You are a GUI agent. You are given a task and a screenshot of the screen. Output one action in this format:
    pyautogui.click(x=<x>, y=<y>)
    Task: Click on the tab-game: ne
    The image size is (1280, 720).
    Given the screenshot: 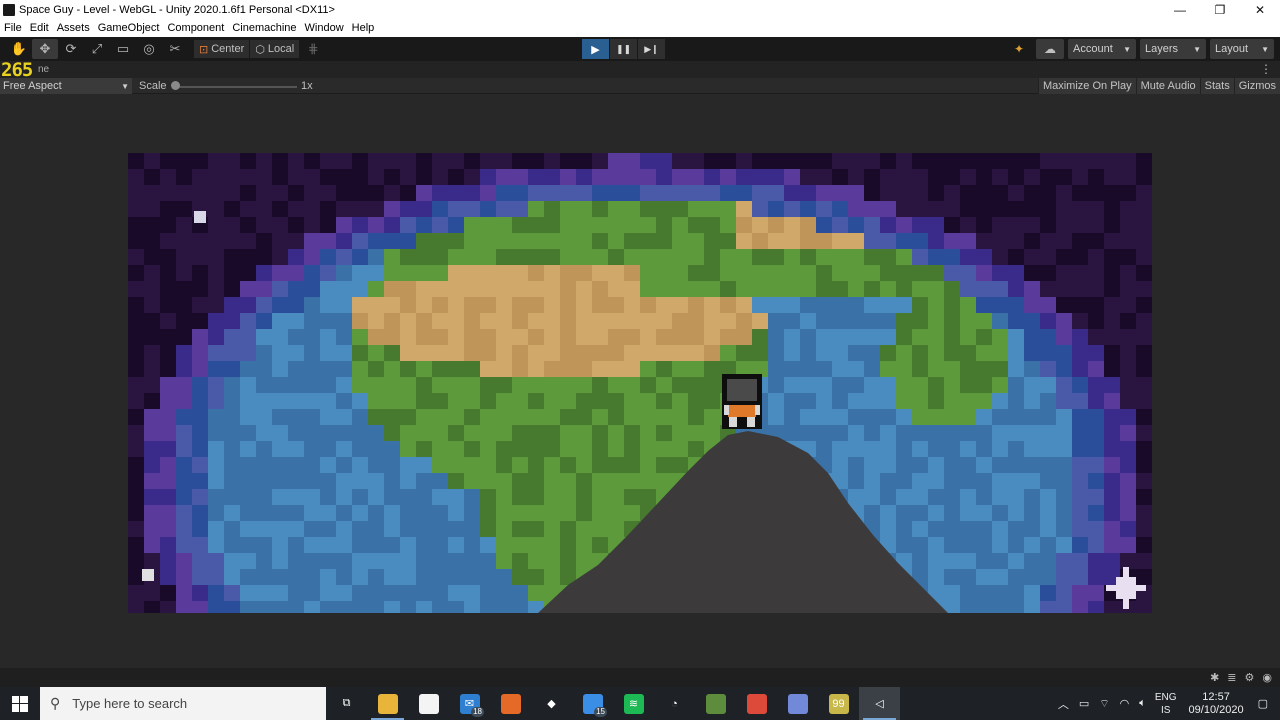 What is the action you would take?
    pyautogui.click(x=43, y=69)
    